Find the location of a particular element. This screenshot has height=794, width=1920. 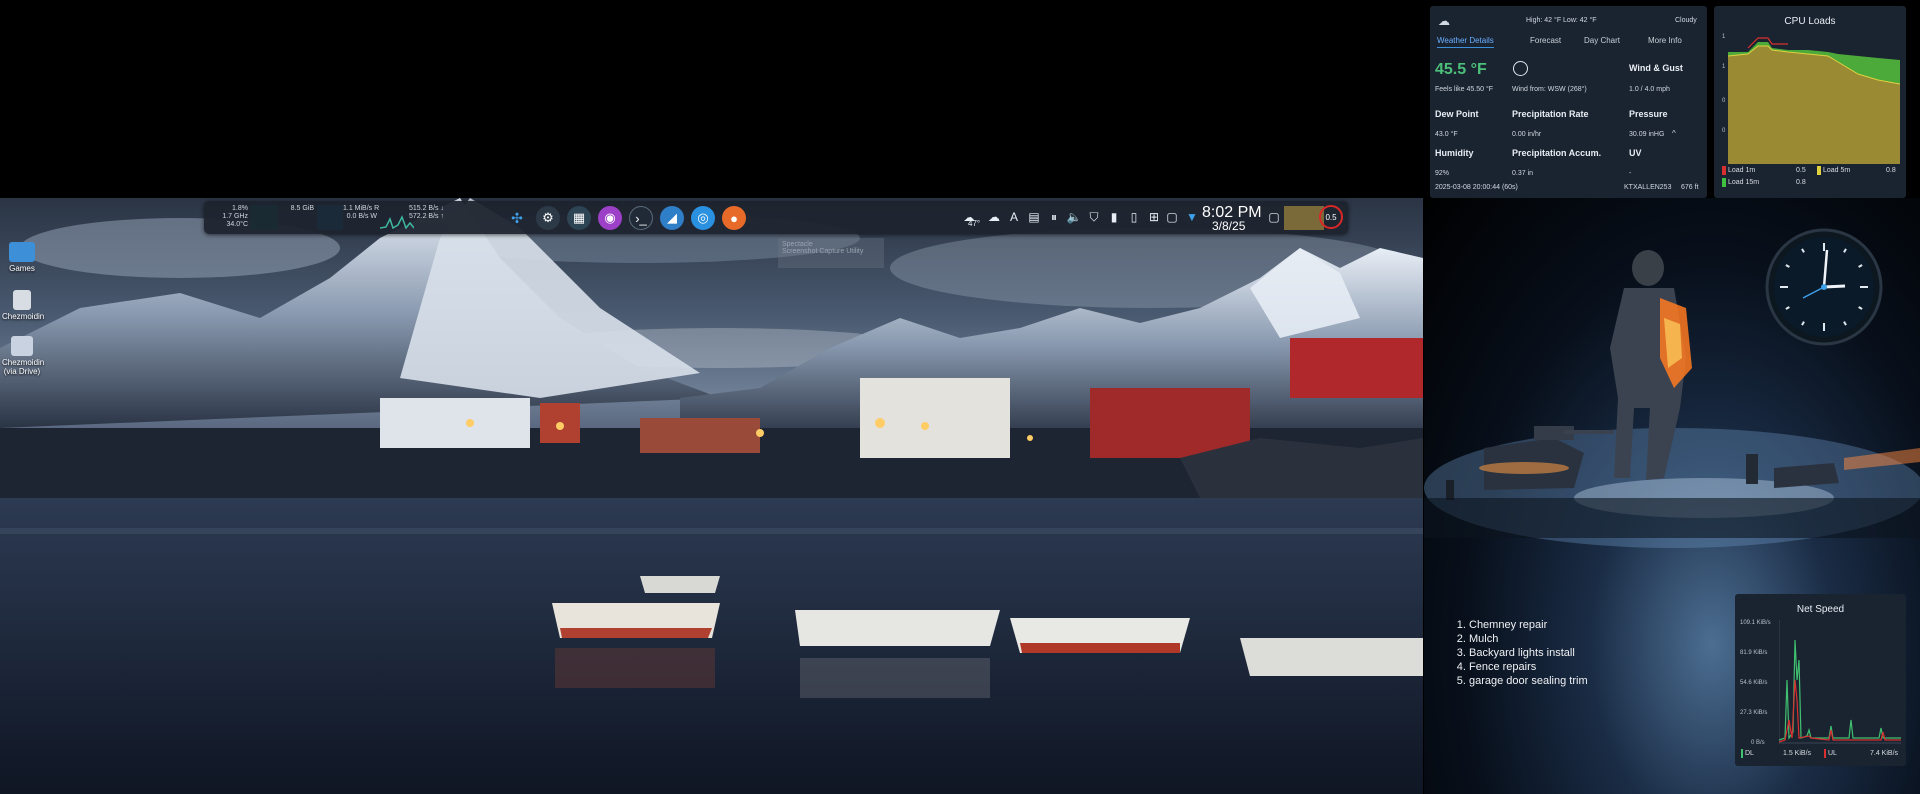

volume-tray-item: 🔈 is located at coordinates (1074, 217).